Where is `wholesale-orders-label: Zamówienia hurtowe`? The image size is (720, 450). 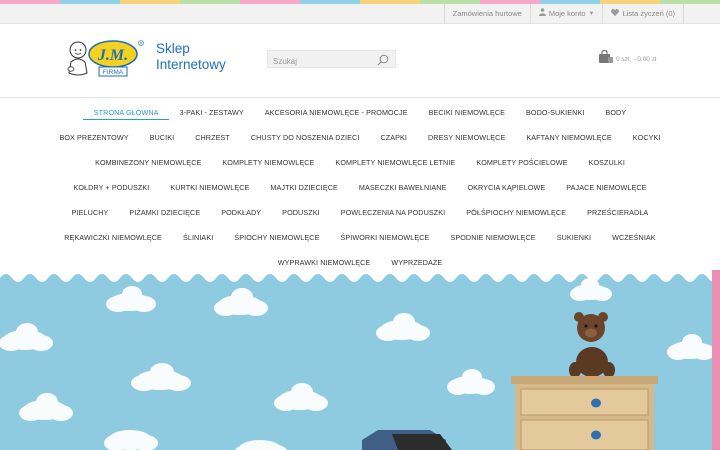 wholesale-orders-label: Zamówienia hurtowe is located at coordinates (487, 13).